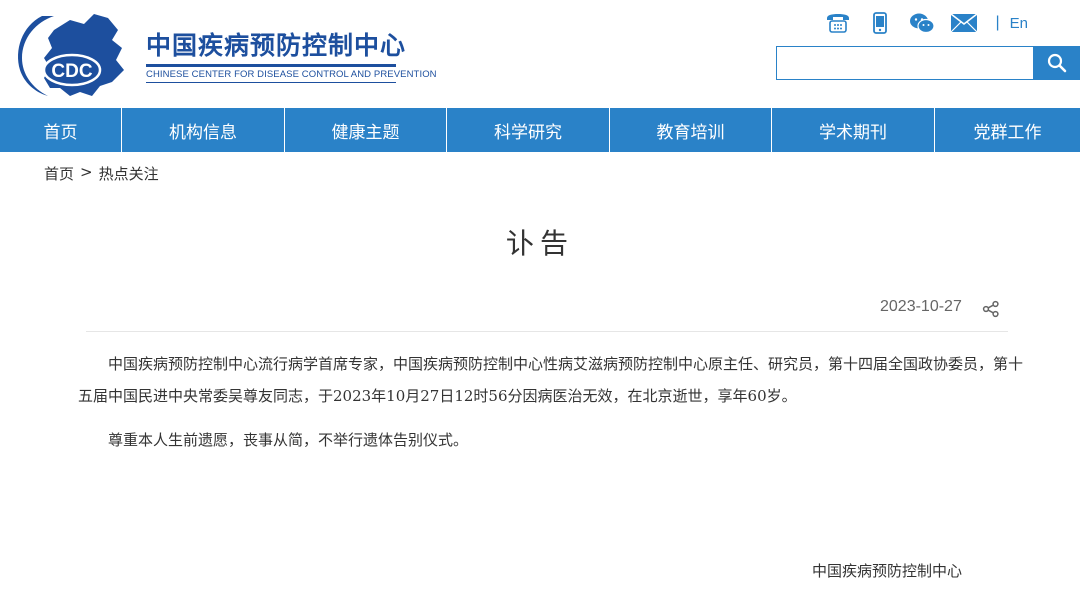  I want to click on logo-divider-thin, so click(271, 82).